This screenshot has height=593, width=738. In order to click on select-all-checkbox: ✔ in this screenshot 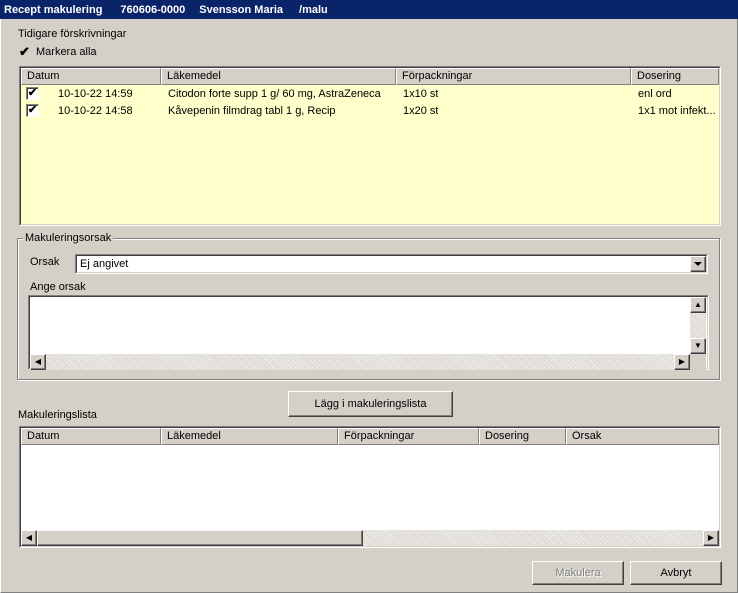, I will do `click(24, 51)`.